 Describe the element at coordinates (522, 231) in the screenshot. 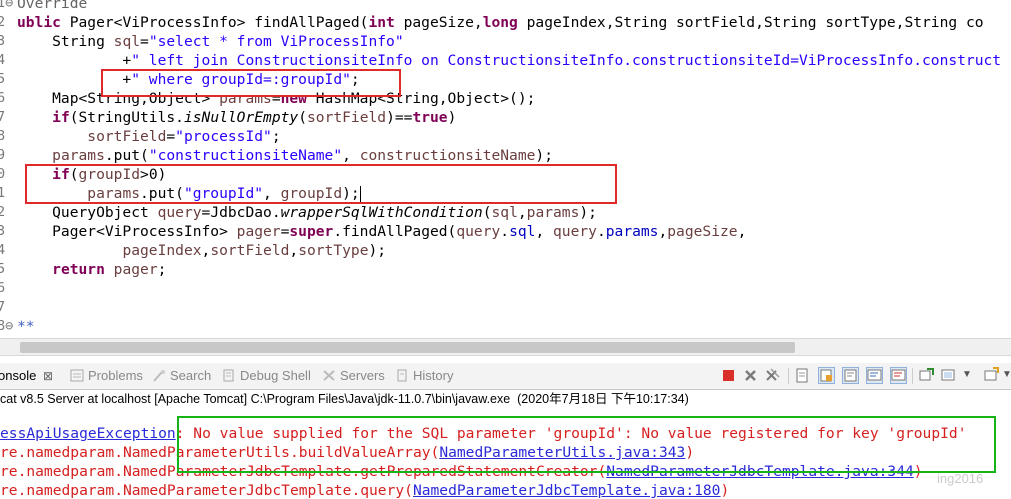

I see `code-token: sql` at that location.